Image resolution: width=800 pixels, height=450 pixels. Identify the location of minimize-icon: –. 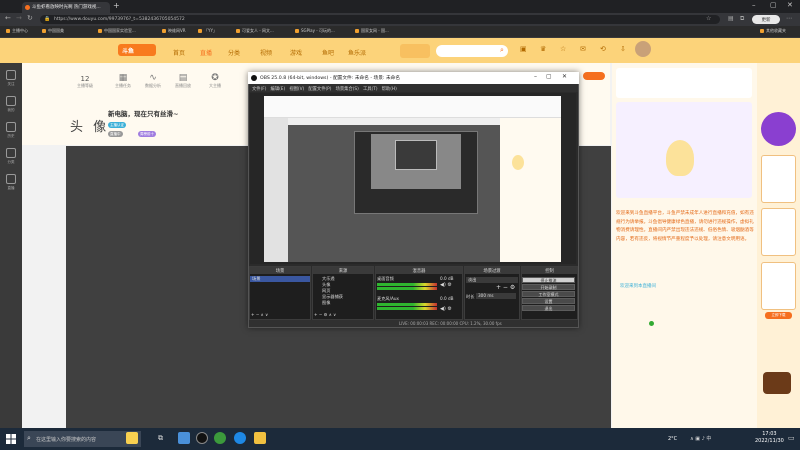
(754, 5).